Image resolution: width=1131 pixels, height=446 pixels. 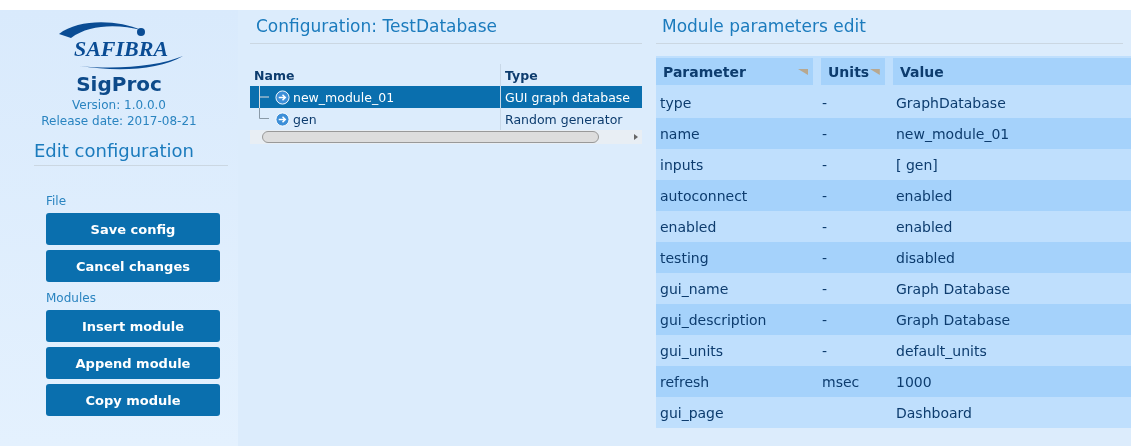 What do you see at coordinates (953, 133) in the screenshot?
I see `parameter-value: new_module_01` at bounding box center [953, 133].